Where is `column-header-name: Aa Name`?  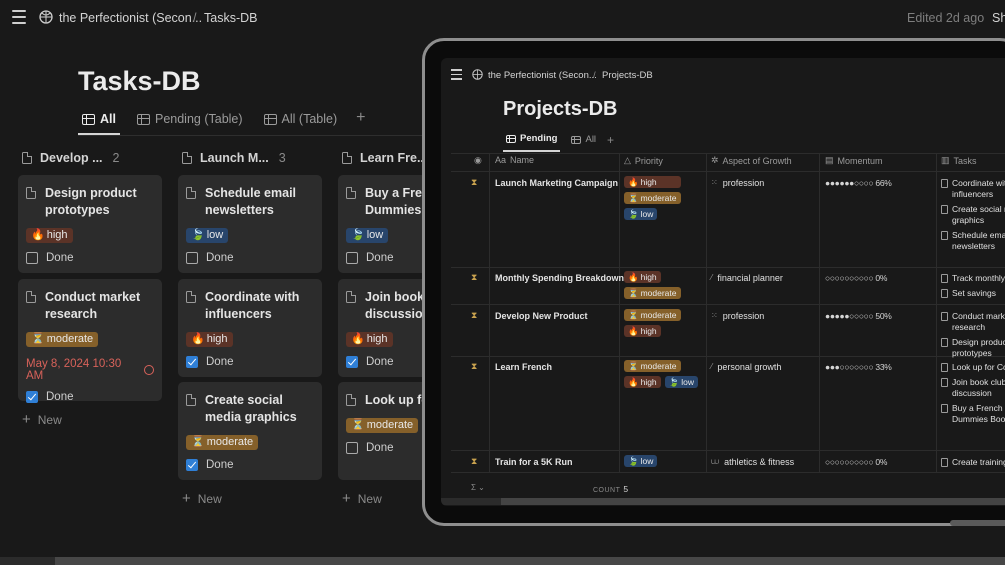 column-header-name: Aa Name is located at coordinates (514, 160).